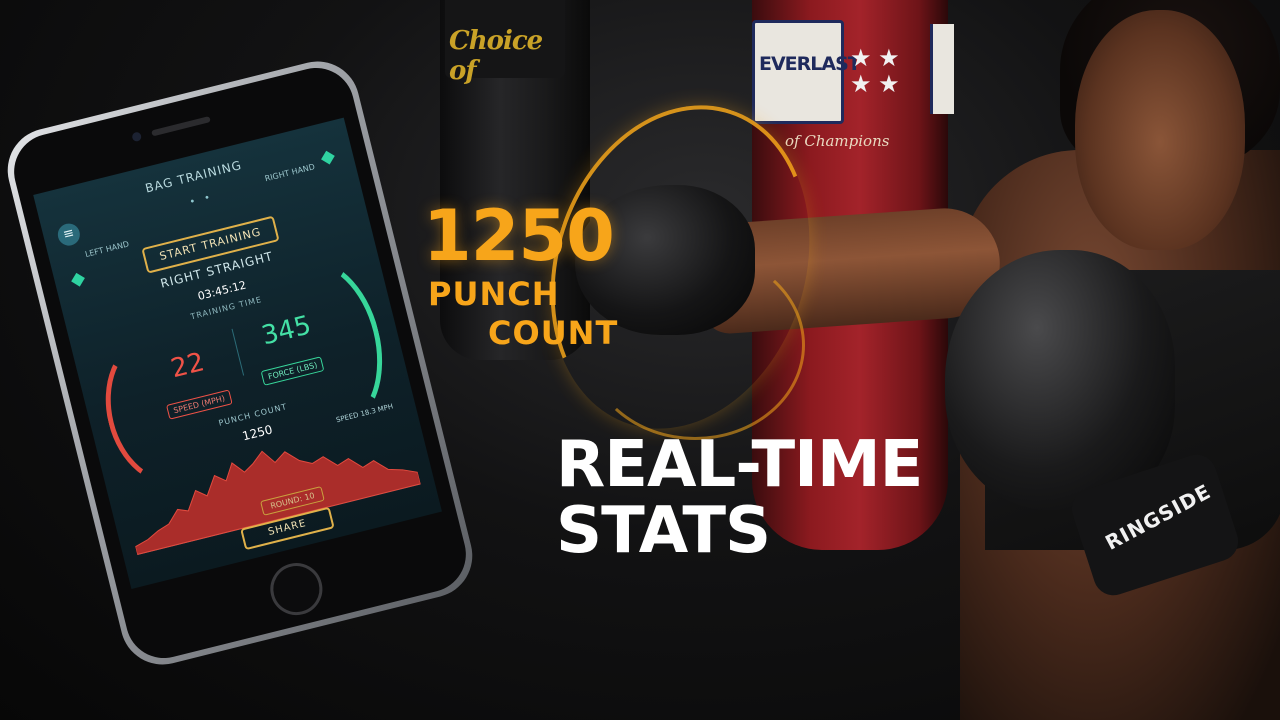 This screenshot has width=1280, height=720. Describe the element at coordinates (942, 69) in the screenshot. I see `red-bag-side-patch` at that location.